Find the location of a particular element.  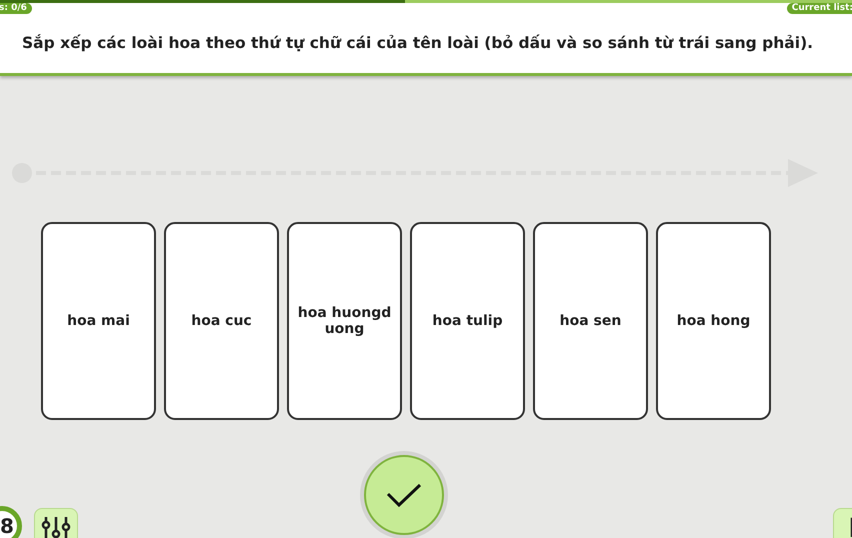

check-icon is located at coordinates (404, 495).